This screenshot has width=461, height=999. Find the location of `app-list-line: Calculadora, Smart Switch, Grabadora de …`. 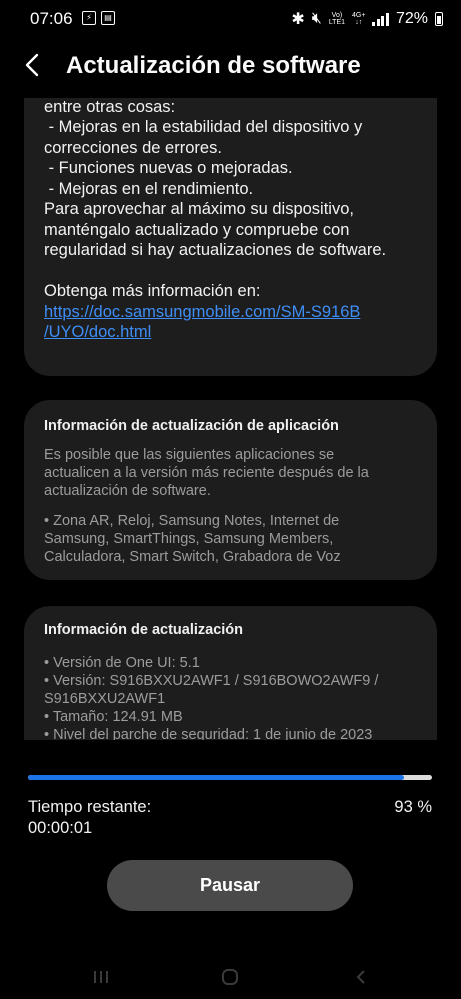

app-list-line: Calculadora, Smart Switch, Grabadora de … is located at coordinates (192, 557).